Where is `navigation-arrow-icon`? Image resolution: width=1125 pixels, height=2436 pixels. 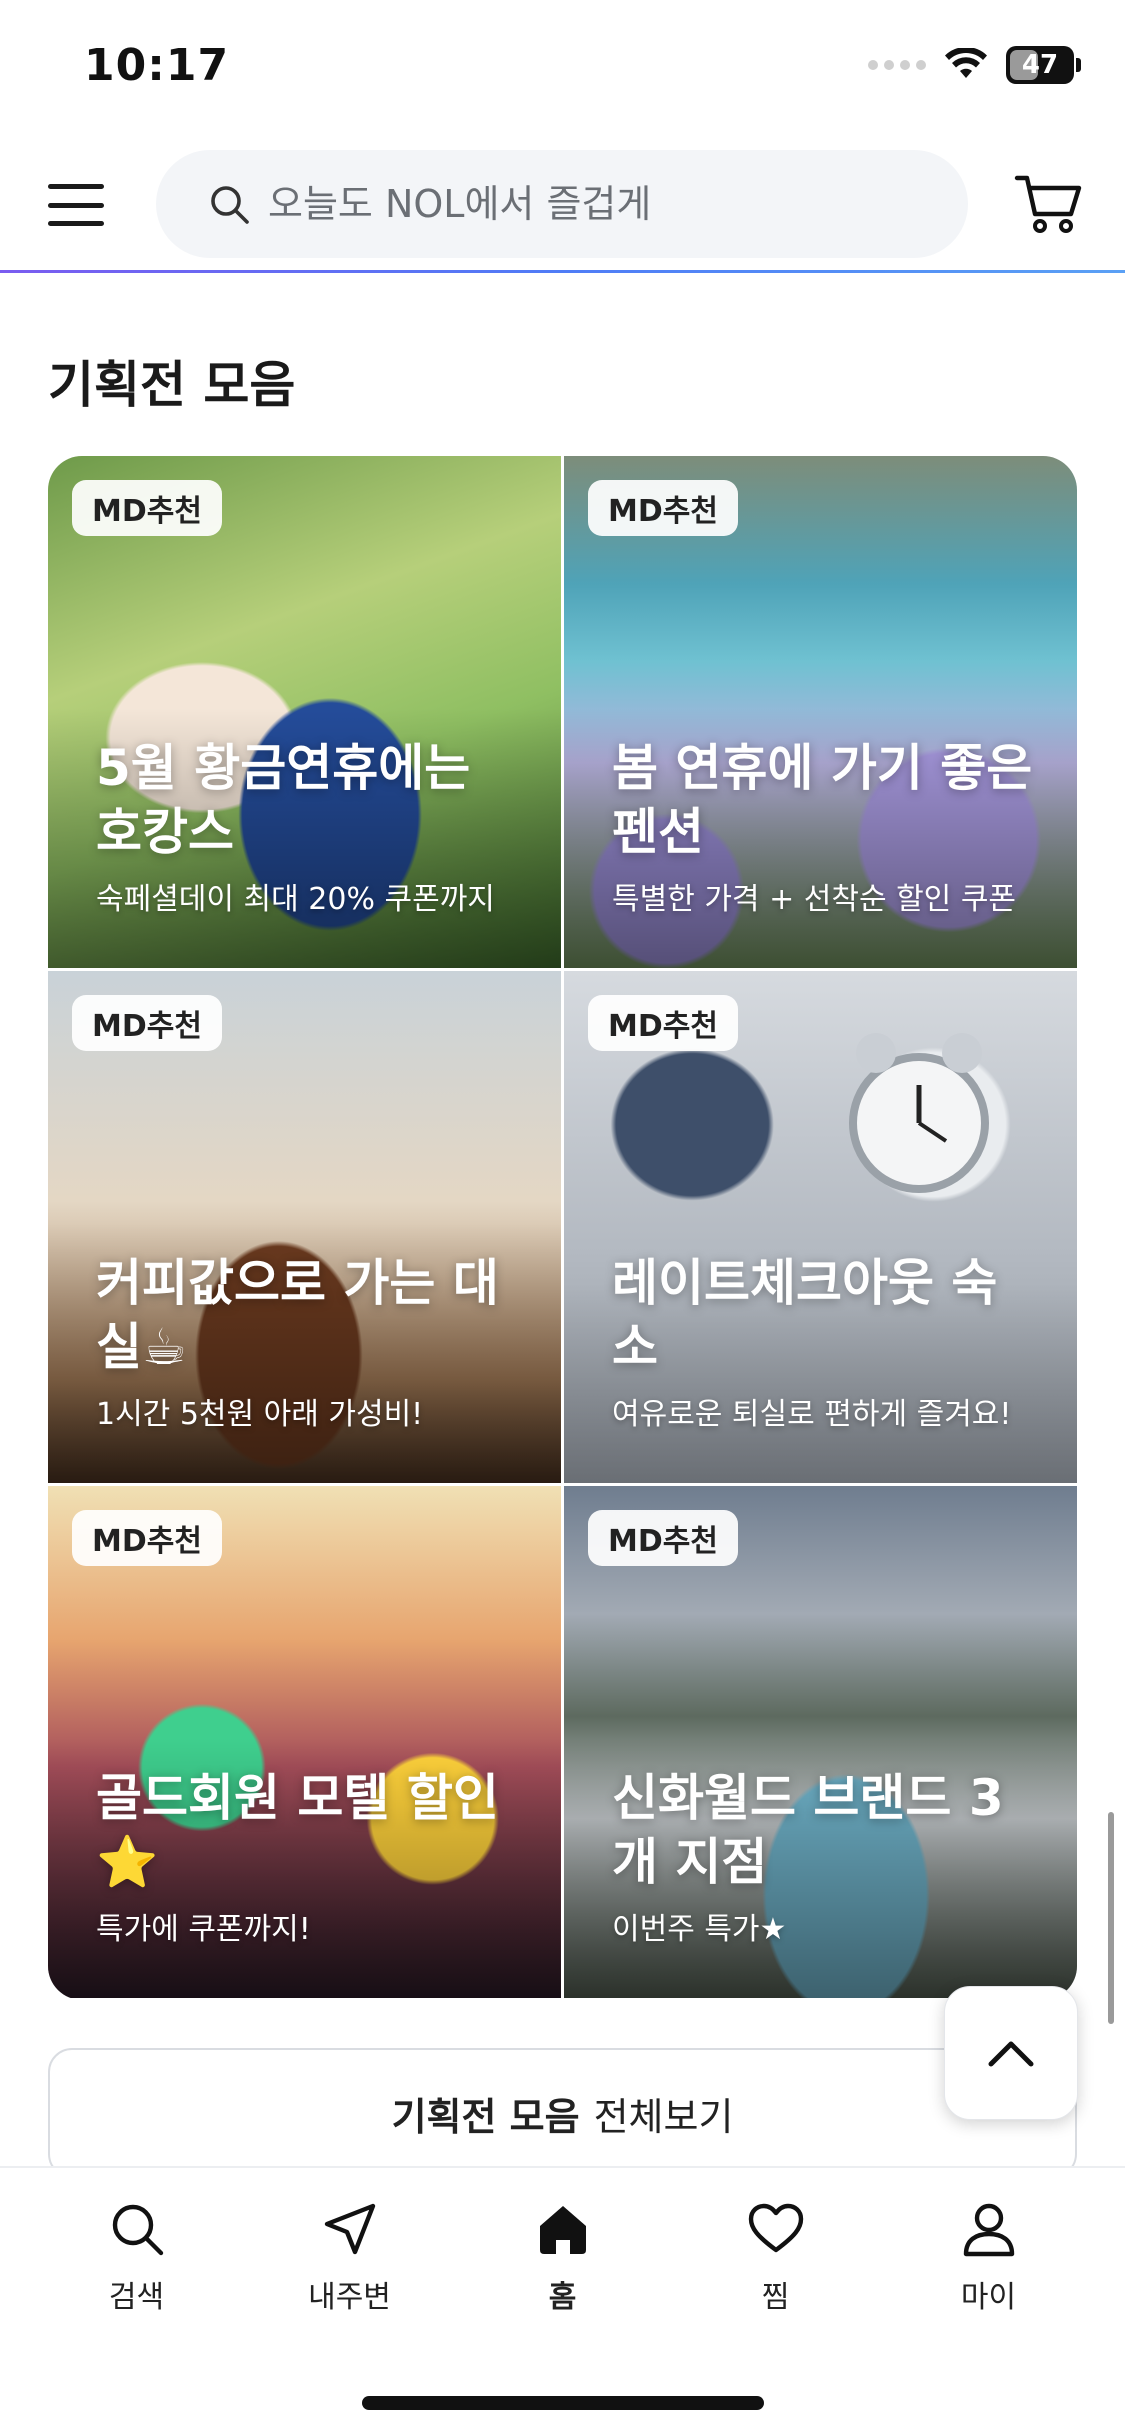 navigation-arrow-icon is located at coordinates (349, 2229).